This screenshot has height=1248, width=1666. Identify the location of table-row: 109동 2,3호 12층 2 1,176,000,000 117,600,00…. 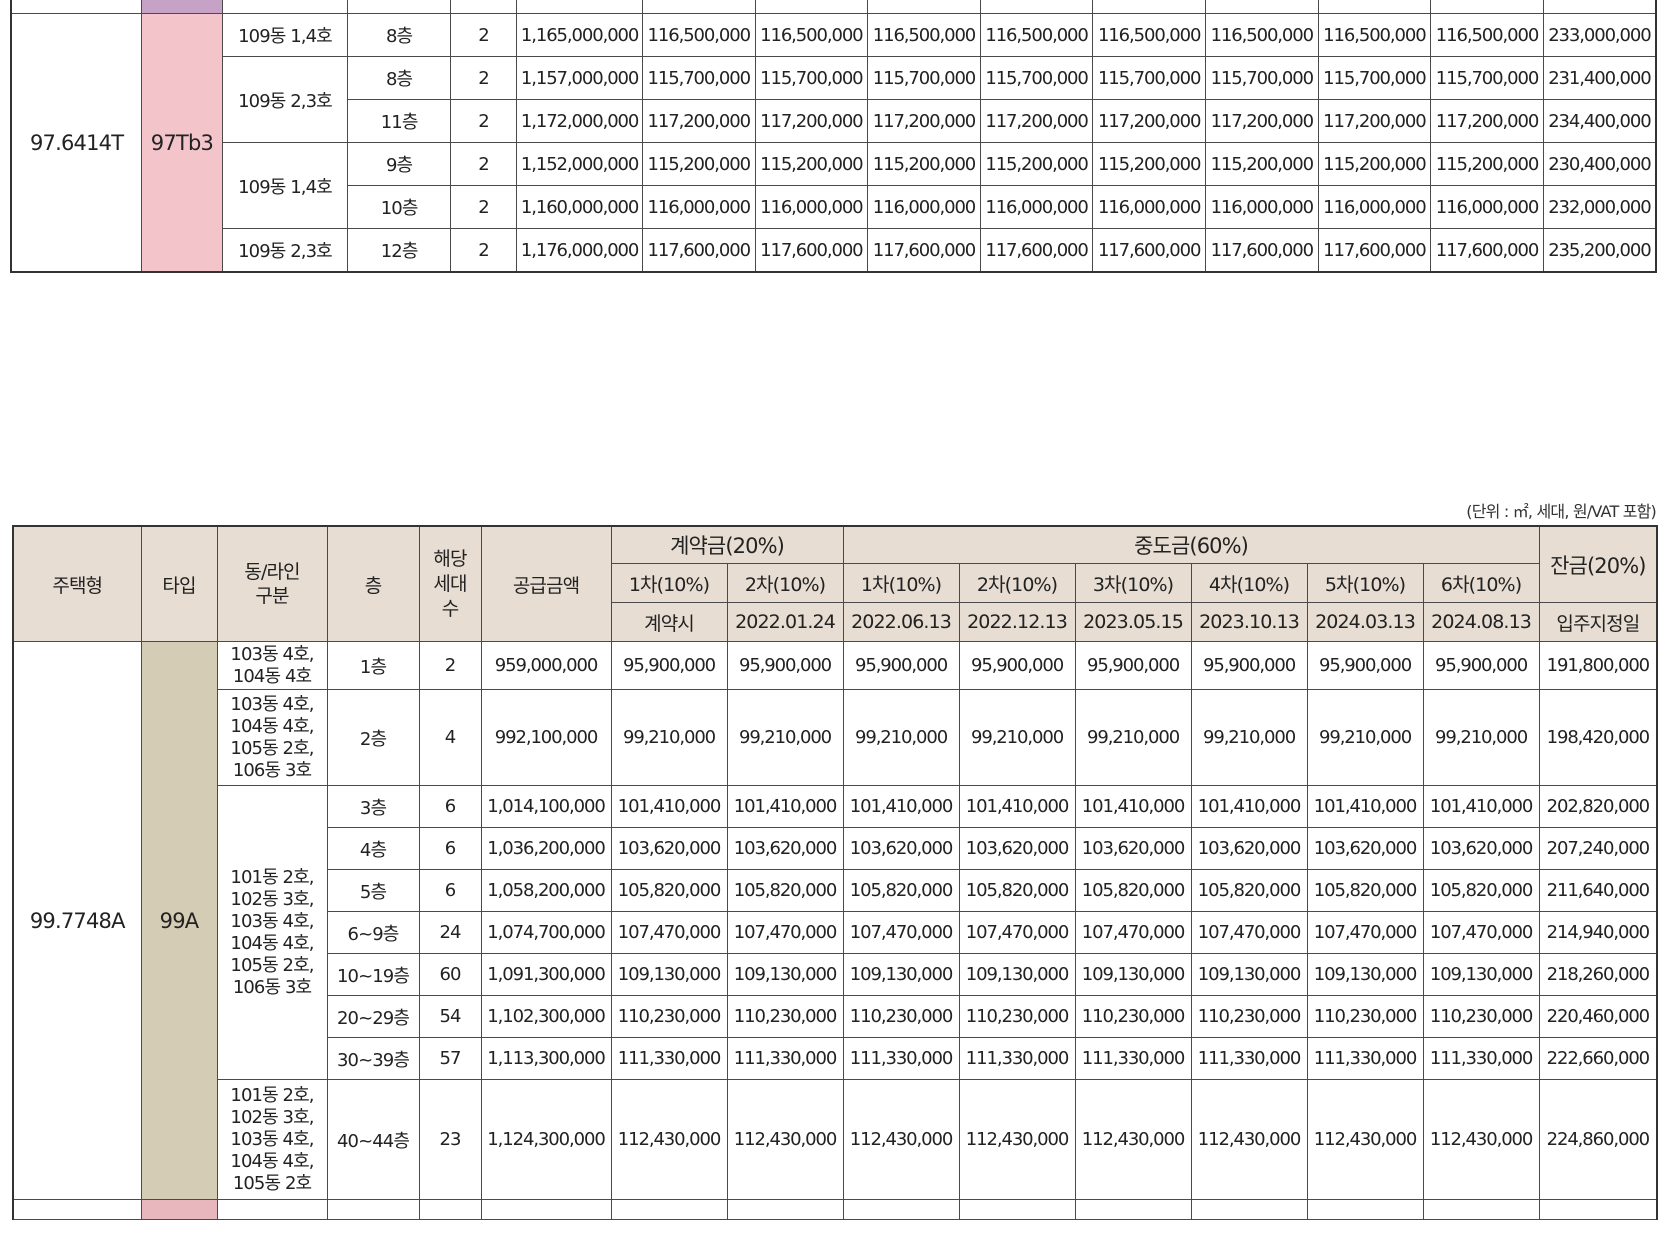
(834, 250).